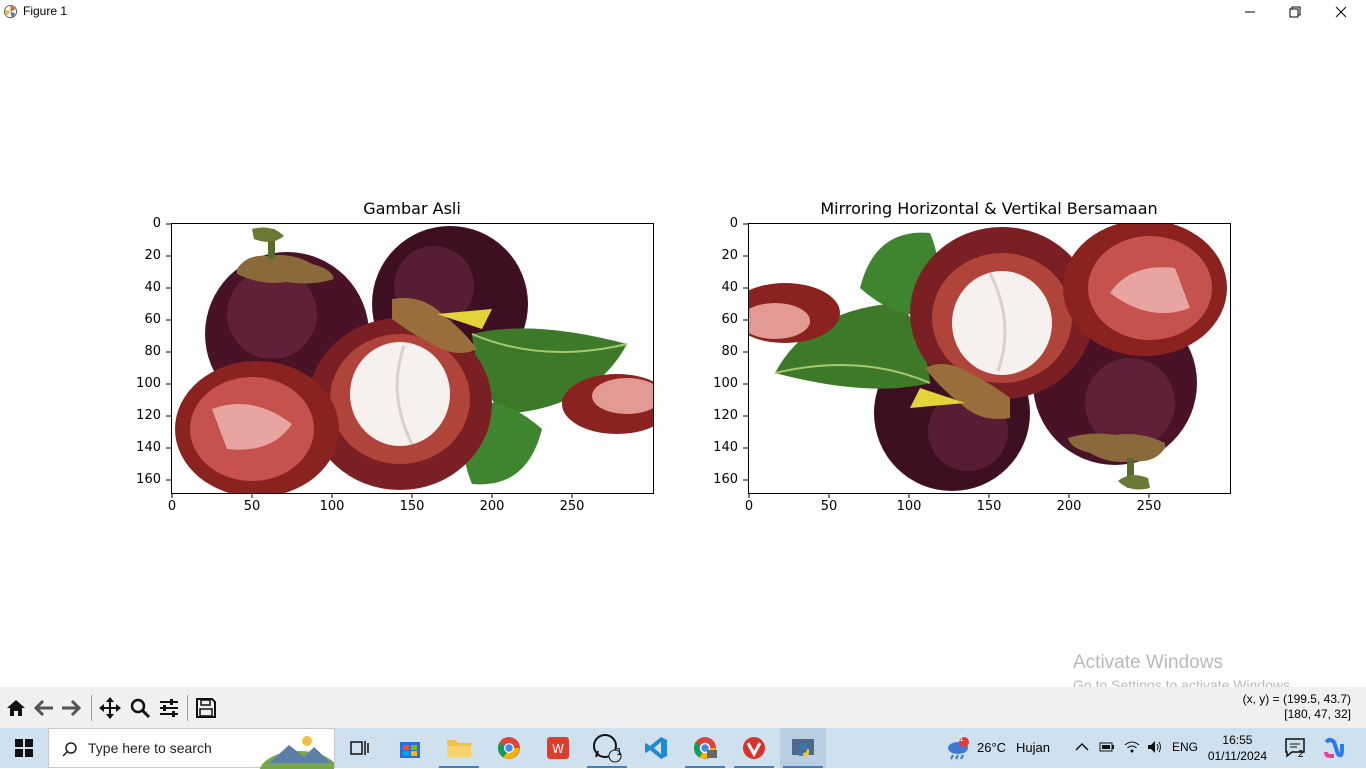 The width and height of the screenshot is (1366, 769). I want to click on pan-icon, so click(110, 708).